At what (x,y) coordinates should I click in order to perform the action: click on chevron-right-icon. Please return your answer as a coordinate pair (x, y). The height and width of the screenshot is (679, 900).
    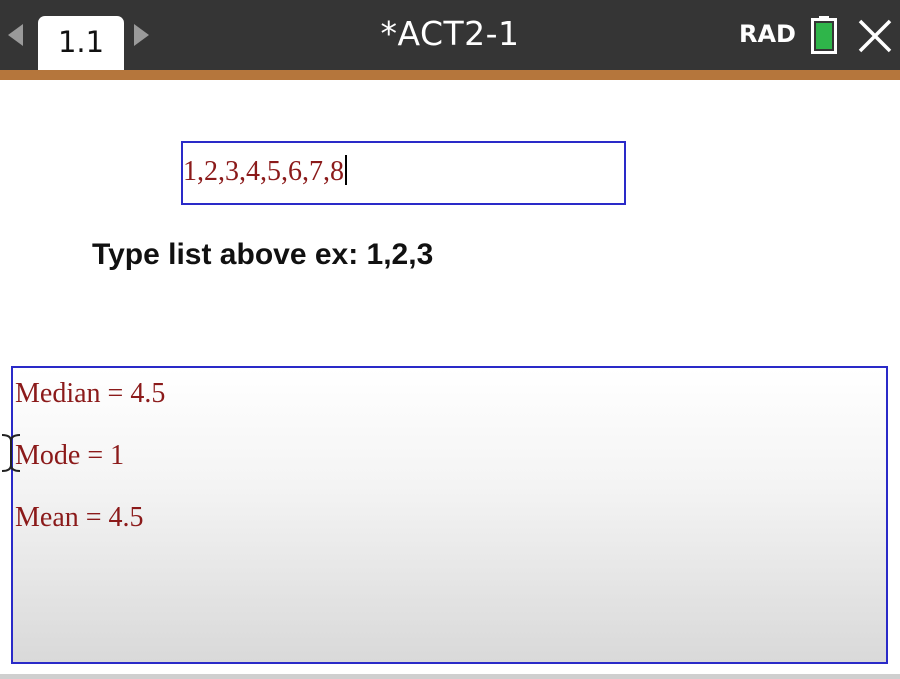
    Looking at the image, I should click on (141, 35).